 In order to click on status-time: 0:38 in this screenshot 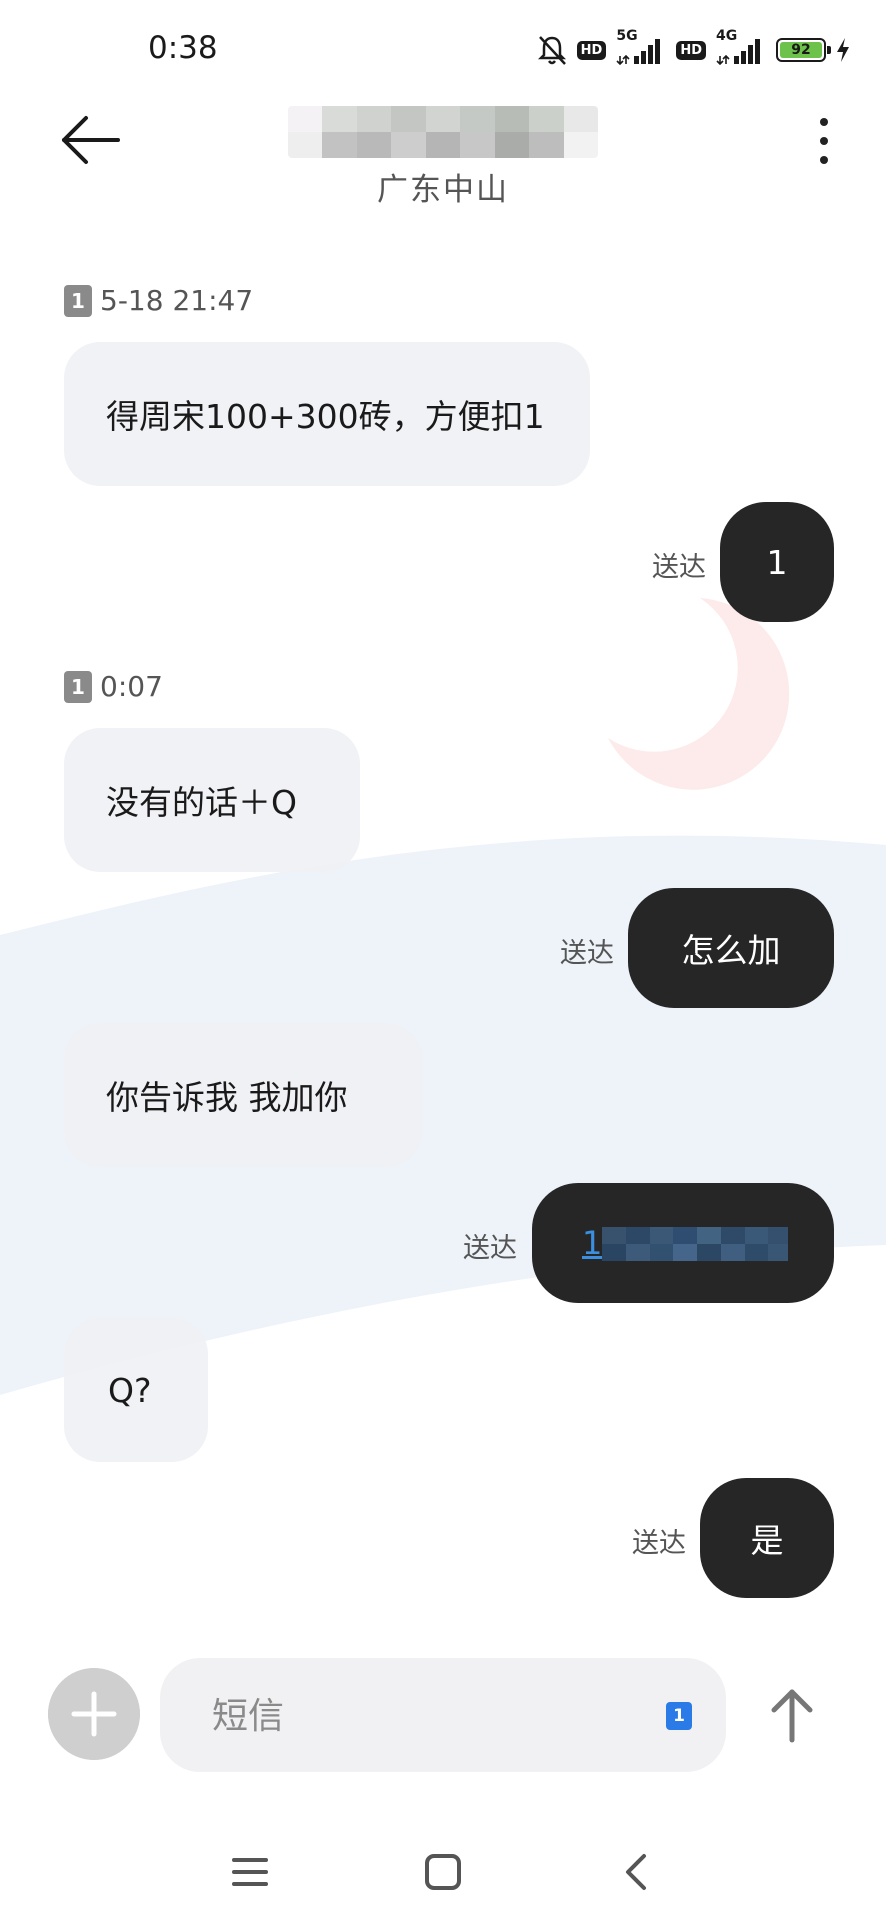, I will do `click(183, 48)`.